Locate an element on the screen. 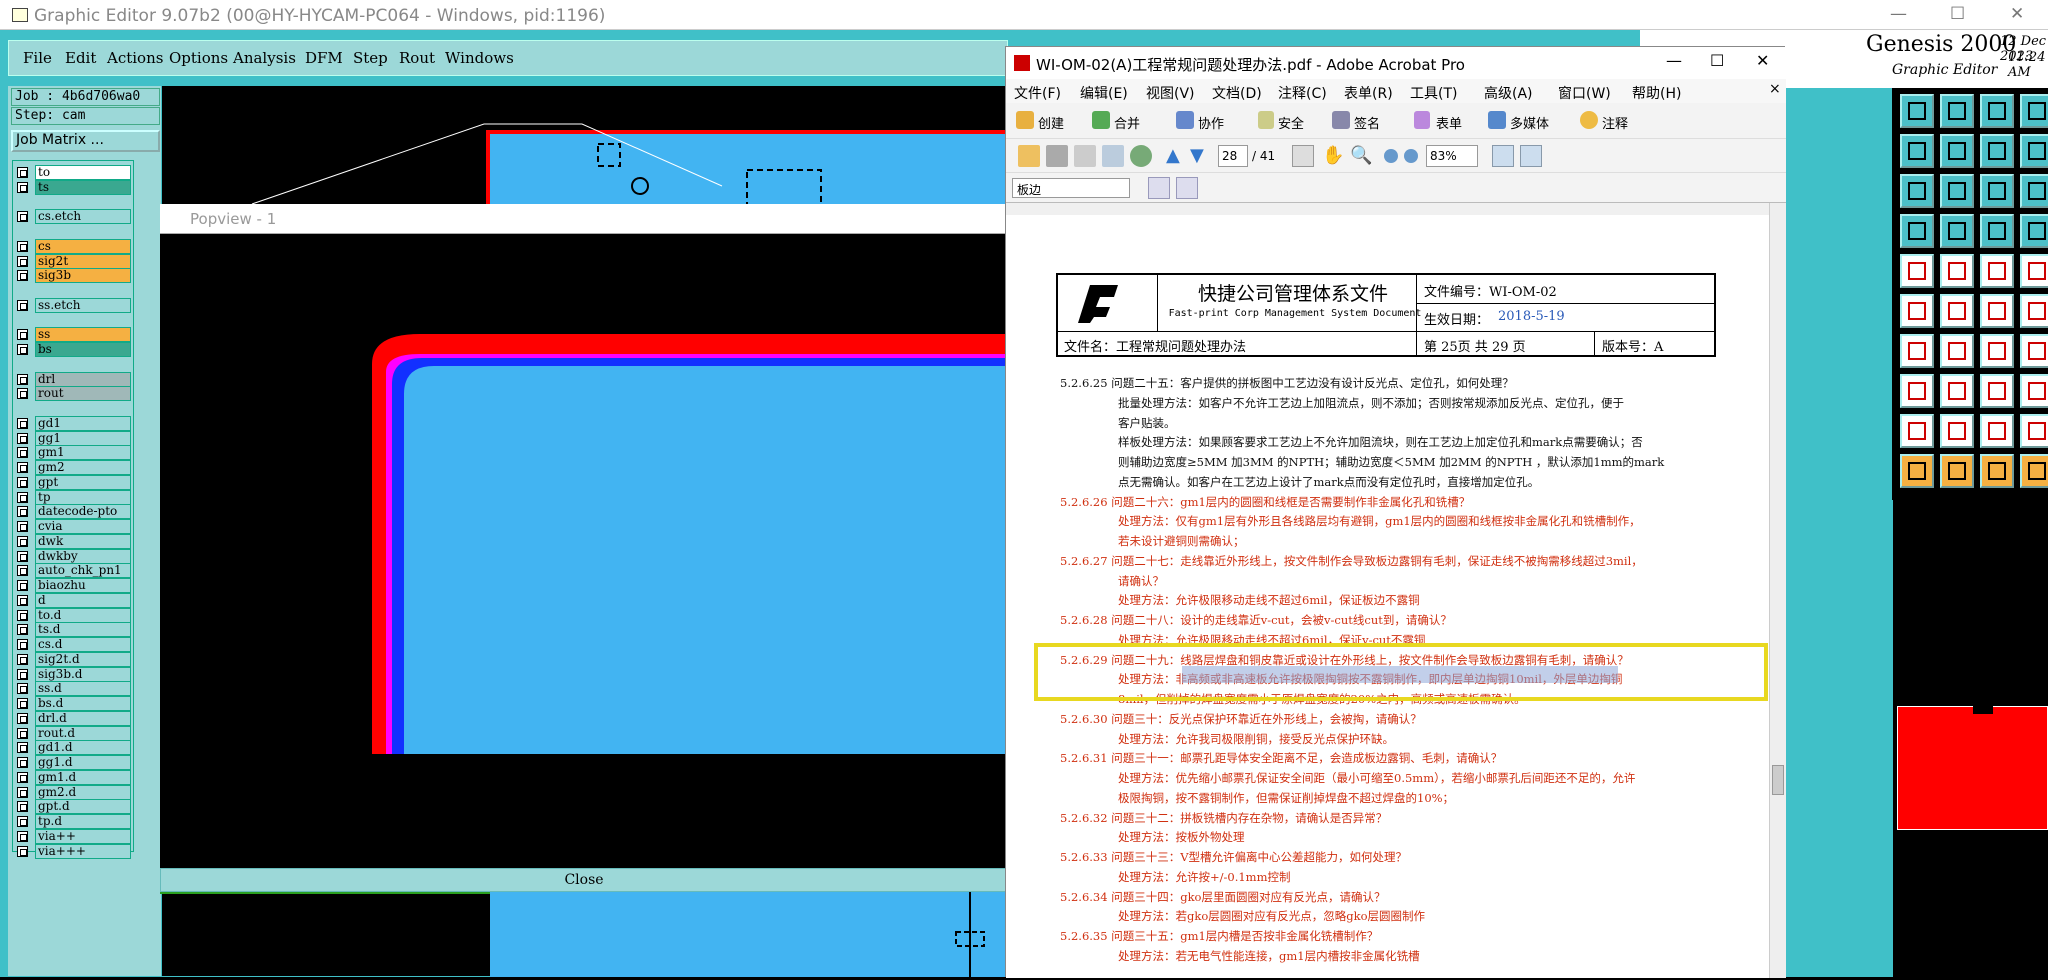 This screenshot has height=980, width=2048. popview-close-button: Close is located at coordinates (584, 880).